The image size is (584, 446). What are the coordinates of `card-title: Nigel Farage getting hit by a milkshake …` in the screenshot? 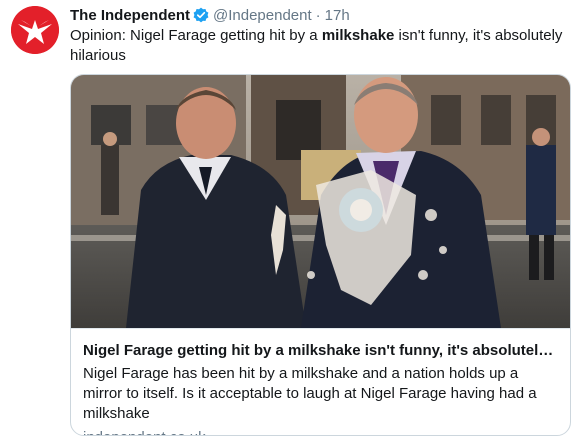 It's located at (320, 351).